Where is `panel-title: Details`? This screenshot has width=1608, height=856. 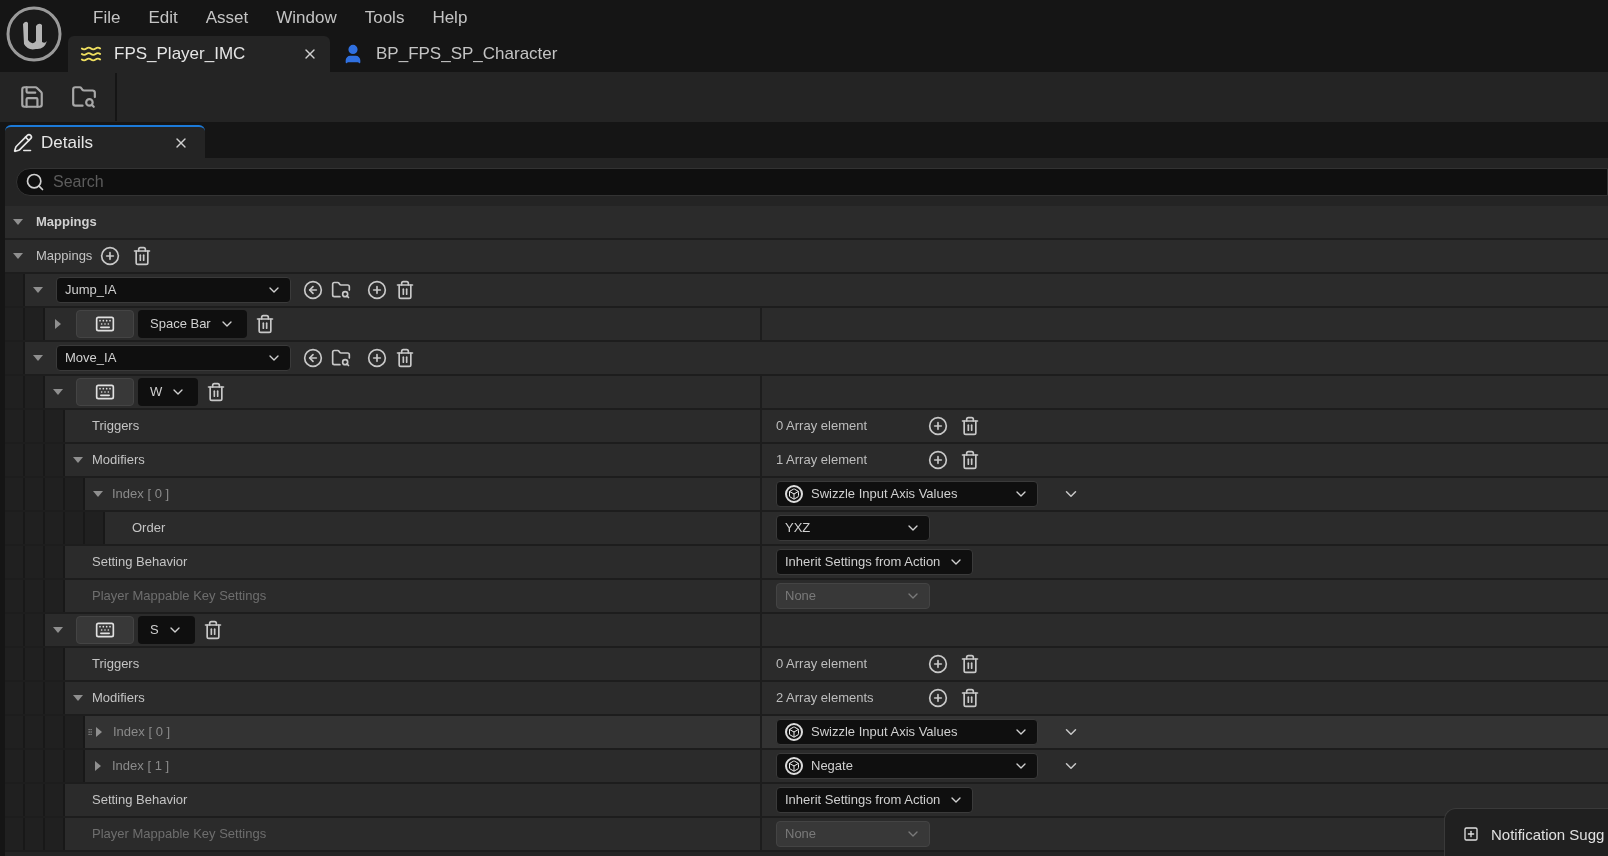 panel-title: Details is located at coordinates (67, 142).